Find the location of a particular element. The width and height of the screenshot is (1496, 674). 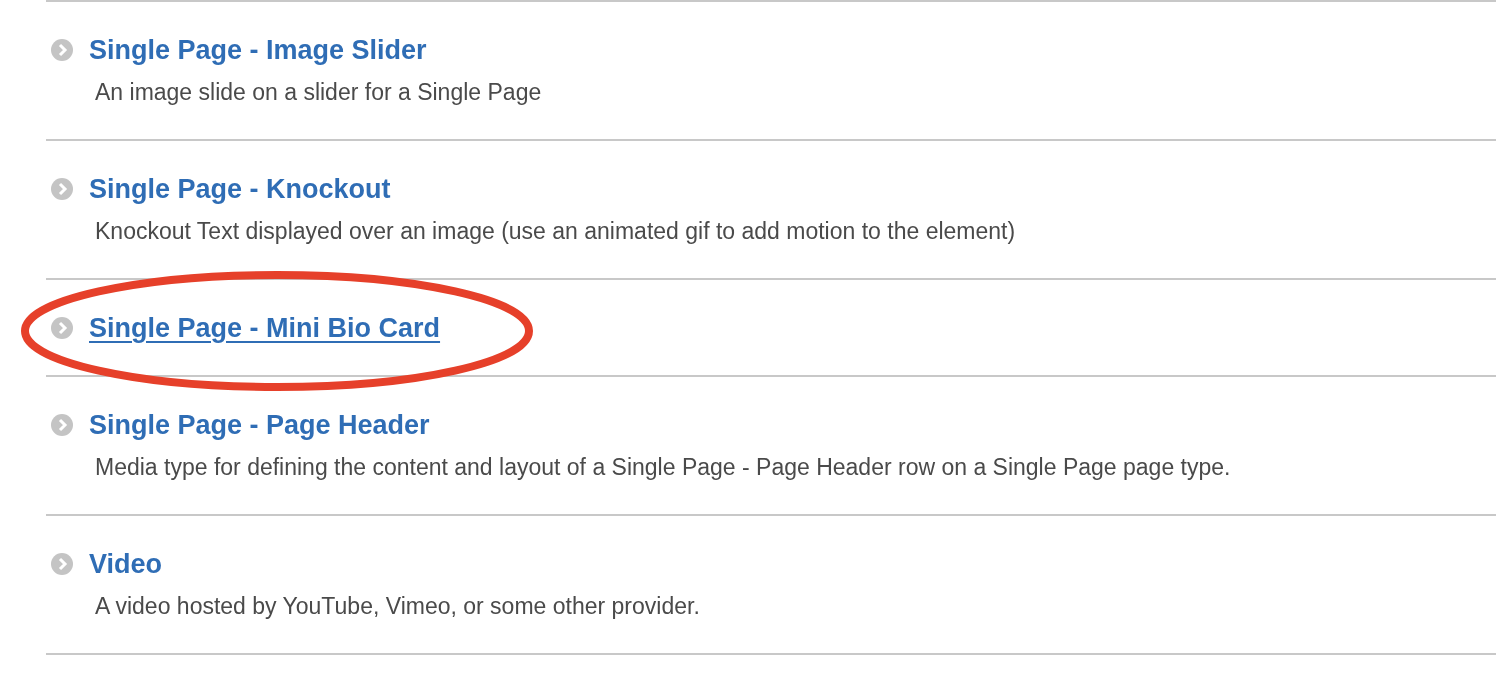

item-description: A video hosted by YouTube, Vimeo, or some other provider. is located at coordinates (398, 606).